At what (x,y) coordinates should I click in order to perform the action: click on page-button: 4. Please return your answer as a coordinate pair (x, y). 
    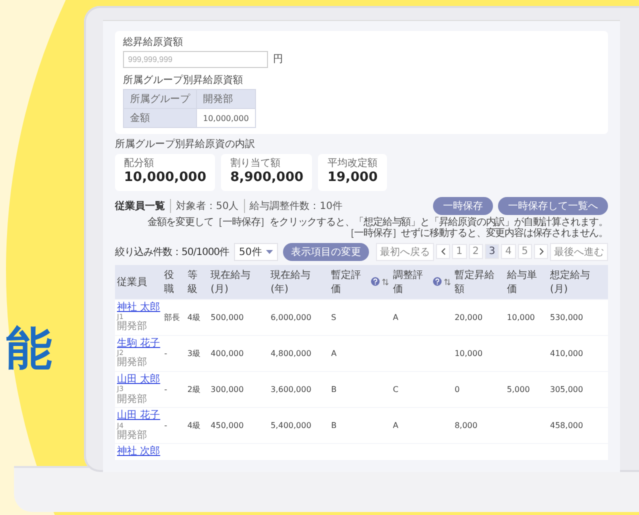
    Looking at the image, I should click on (508, 252).